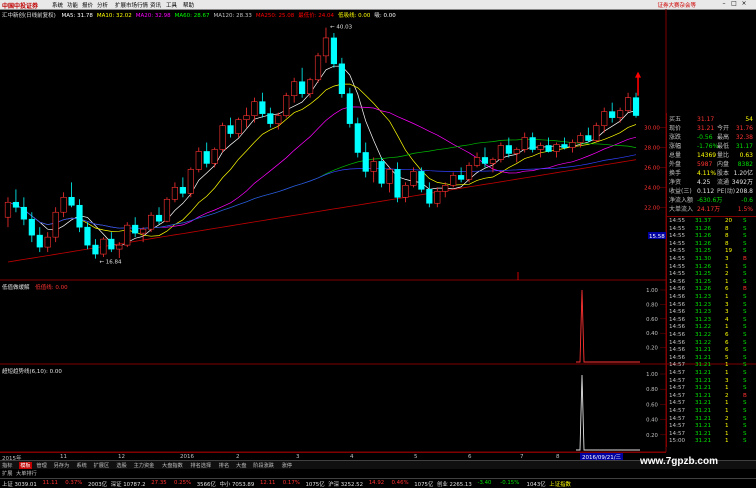 The height and width of the screenshot is (488, 756). Describe the element at coordinates (723, 182) in the screenshot. I see `quote-label: 流通` at that location.